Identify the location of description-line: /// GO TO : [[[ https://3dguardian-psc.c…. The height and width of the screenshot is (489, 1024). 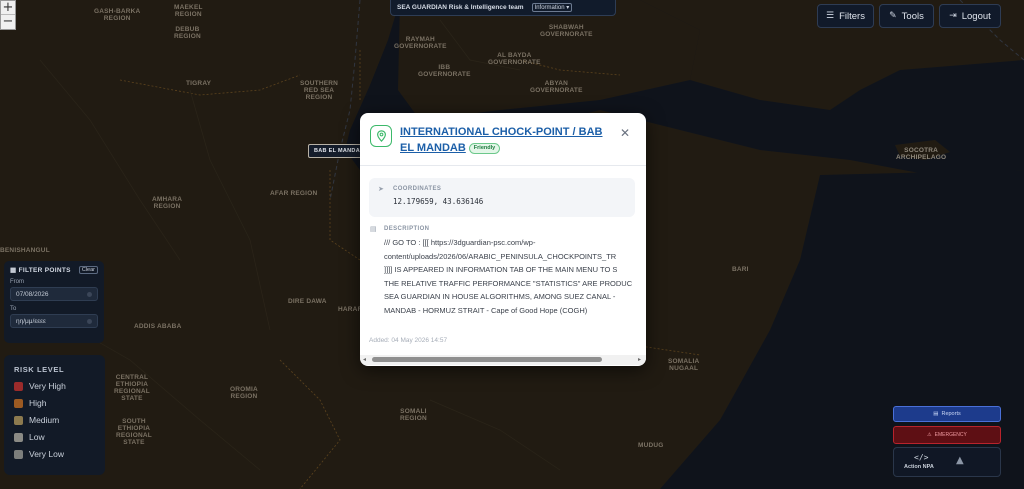
(460, 242).